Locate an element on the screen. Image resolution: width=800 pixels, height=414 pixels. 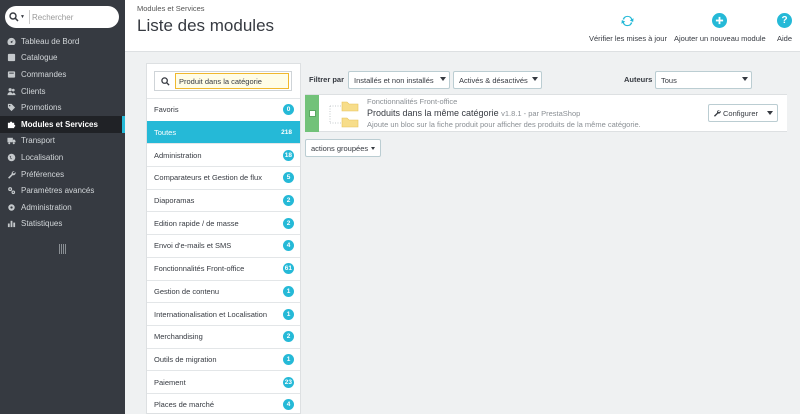
module-search-input is located at coordinates (232, 81).